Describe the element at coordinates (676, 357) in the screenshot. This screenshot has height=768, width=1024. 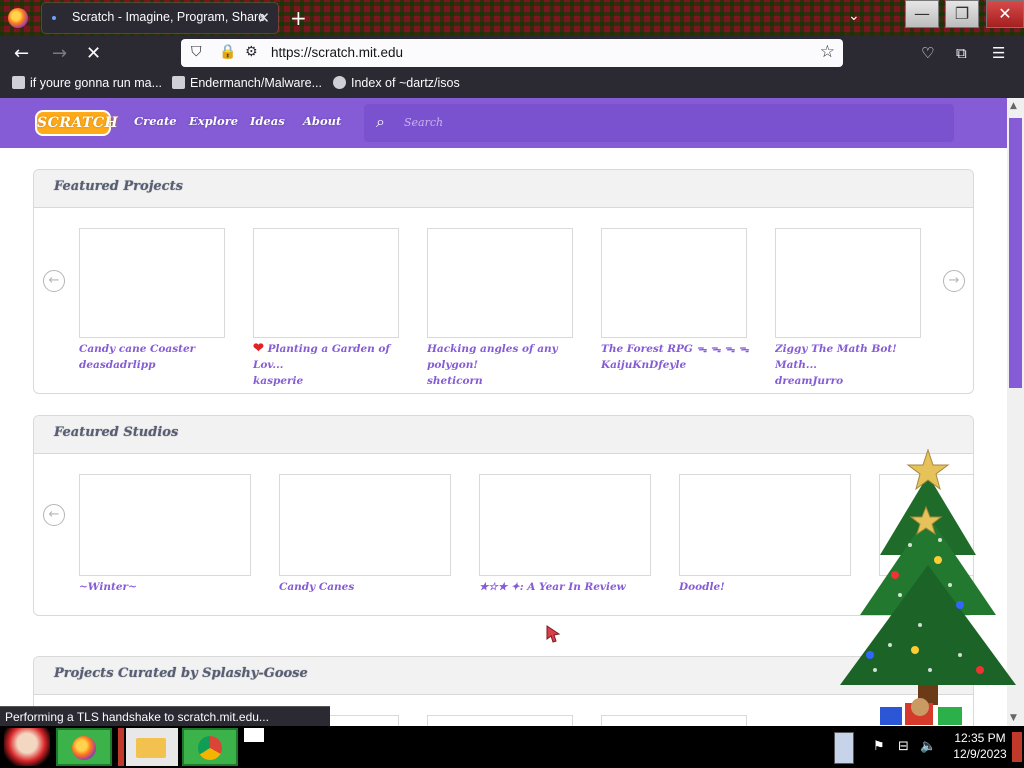
I see `project-card-title: The Forest RPG ᯓ ᯓ ᯓ ᯓ KaijuKnDfeyle` at that location.